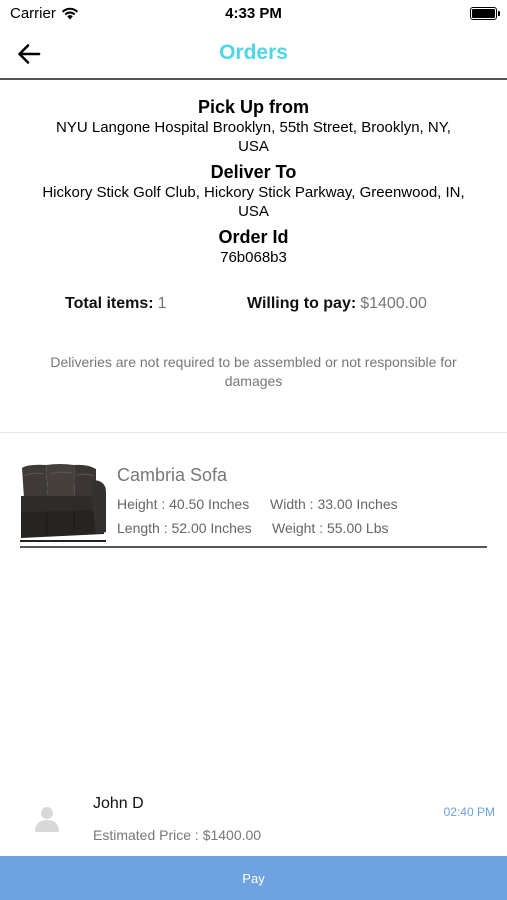  I want to click on item-height: Height : 40.50 Inches, so click(183, 504).